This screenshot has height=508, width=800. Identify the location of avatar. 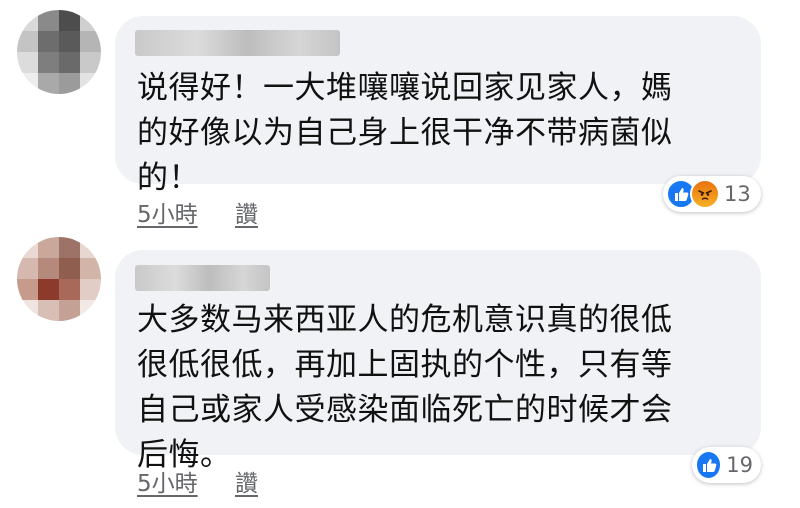
(59, 279).